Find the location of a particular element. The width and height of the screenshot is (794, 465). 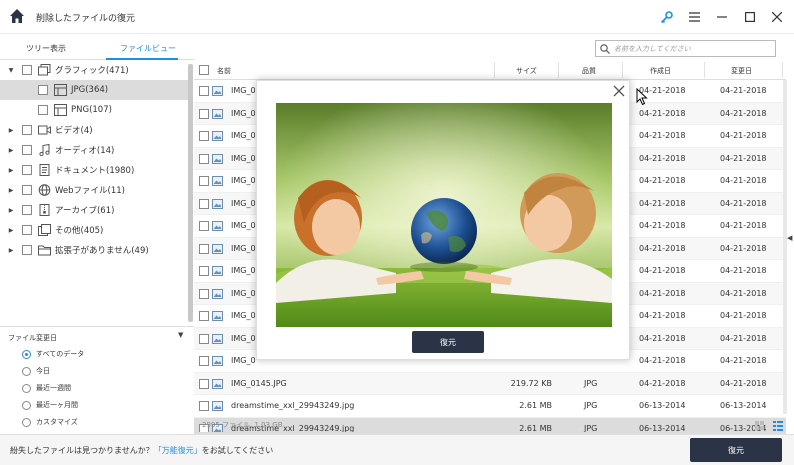

tree-item-other: ▶ その他(405) is located at coordinates (94, 230).